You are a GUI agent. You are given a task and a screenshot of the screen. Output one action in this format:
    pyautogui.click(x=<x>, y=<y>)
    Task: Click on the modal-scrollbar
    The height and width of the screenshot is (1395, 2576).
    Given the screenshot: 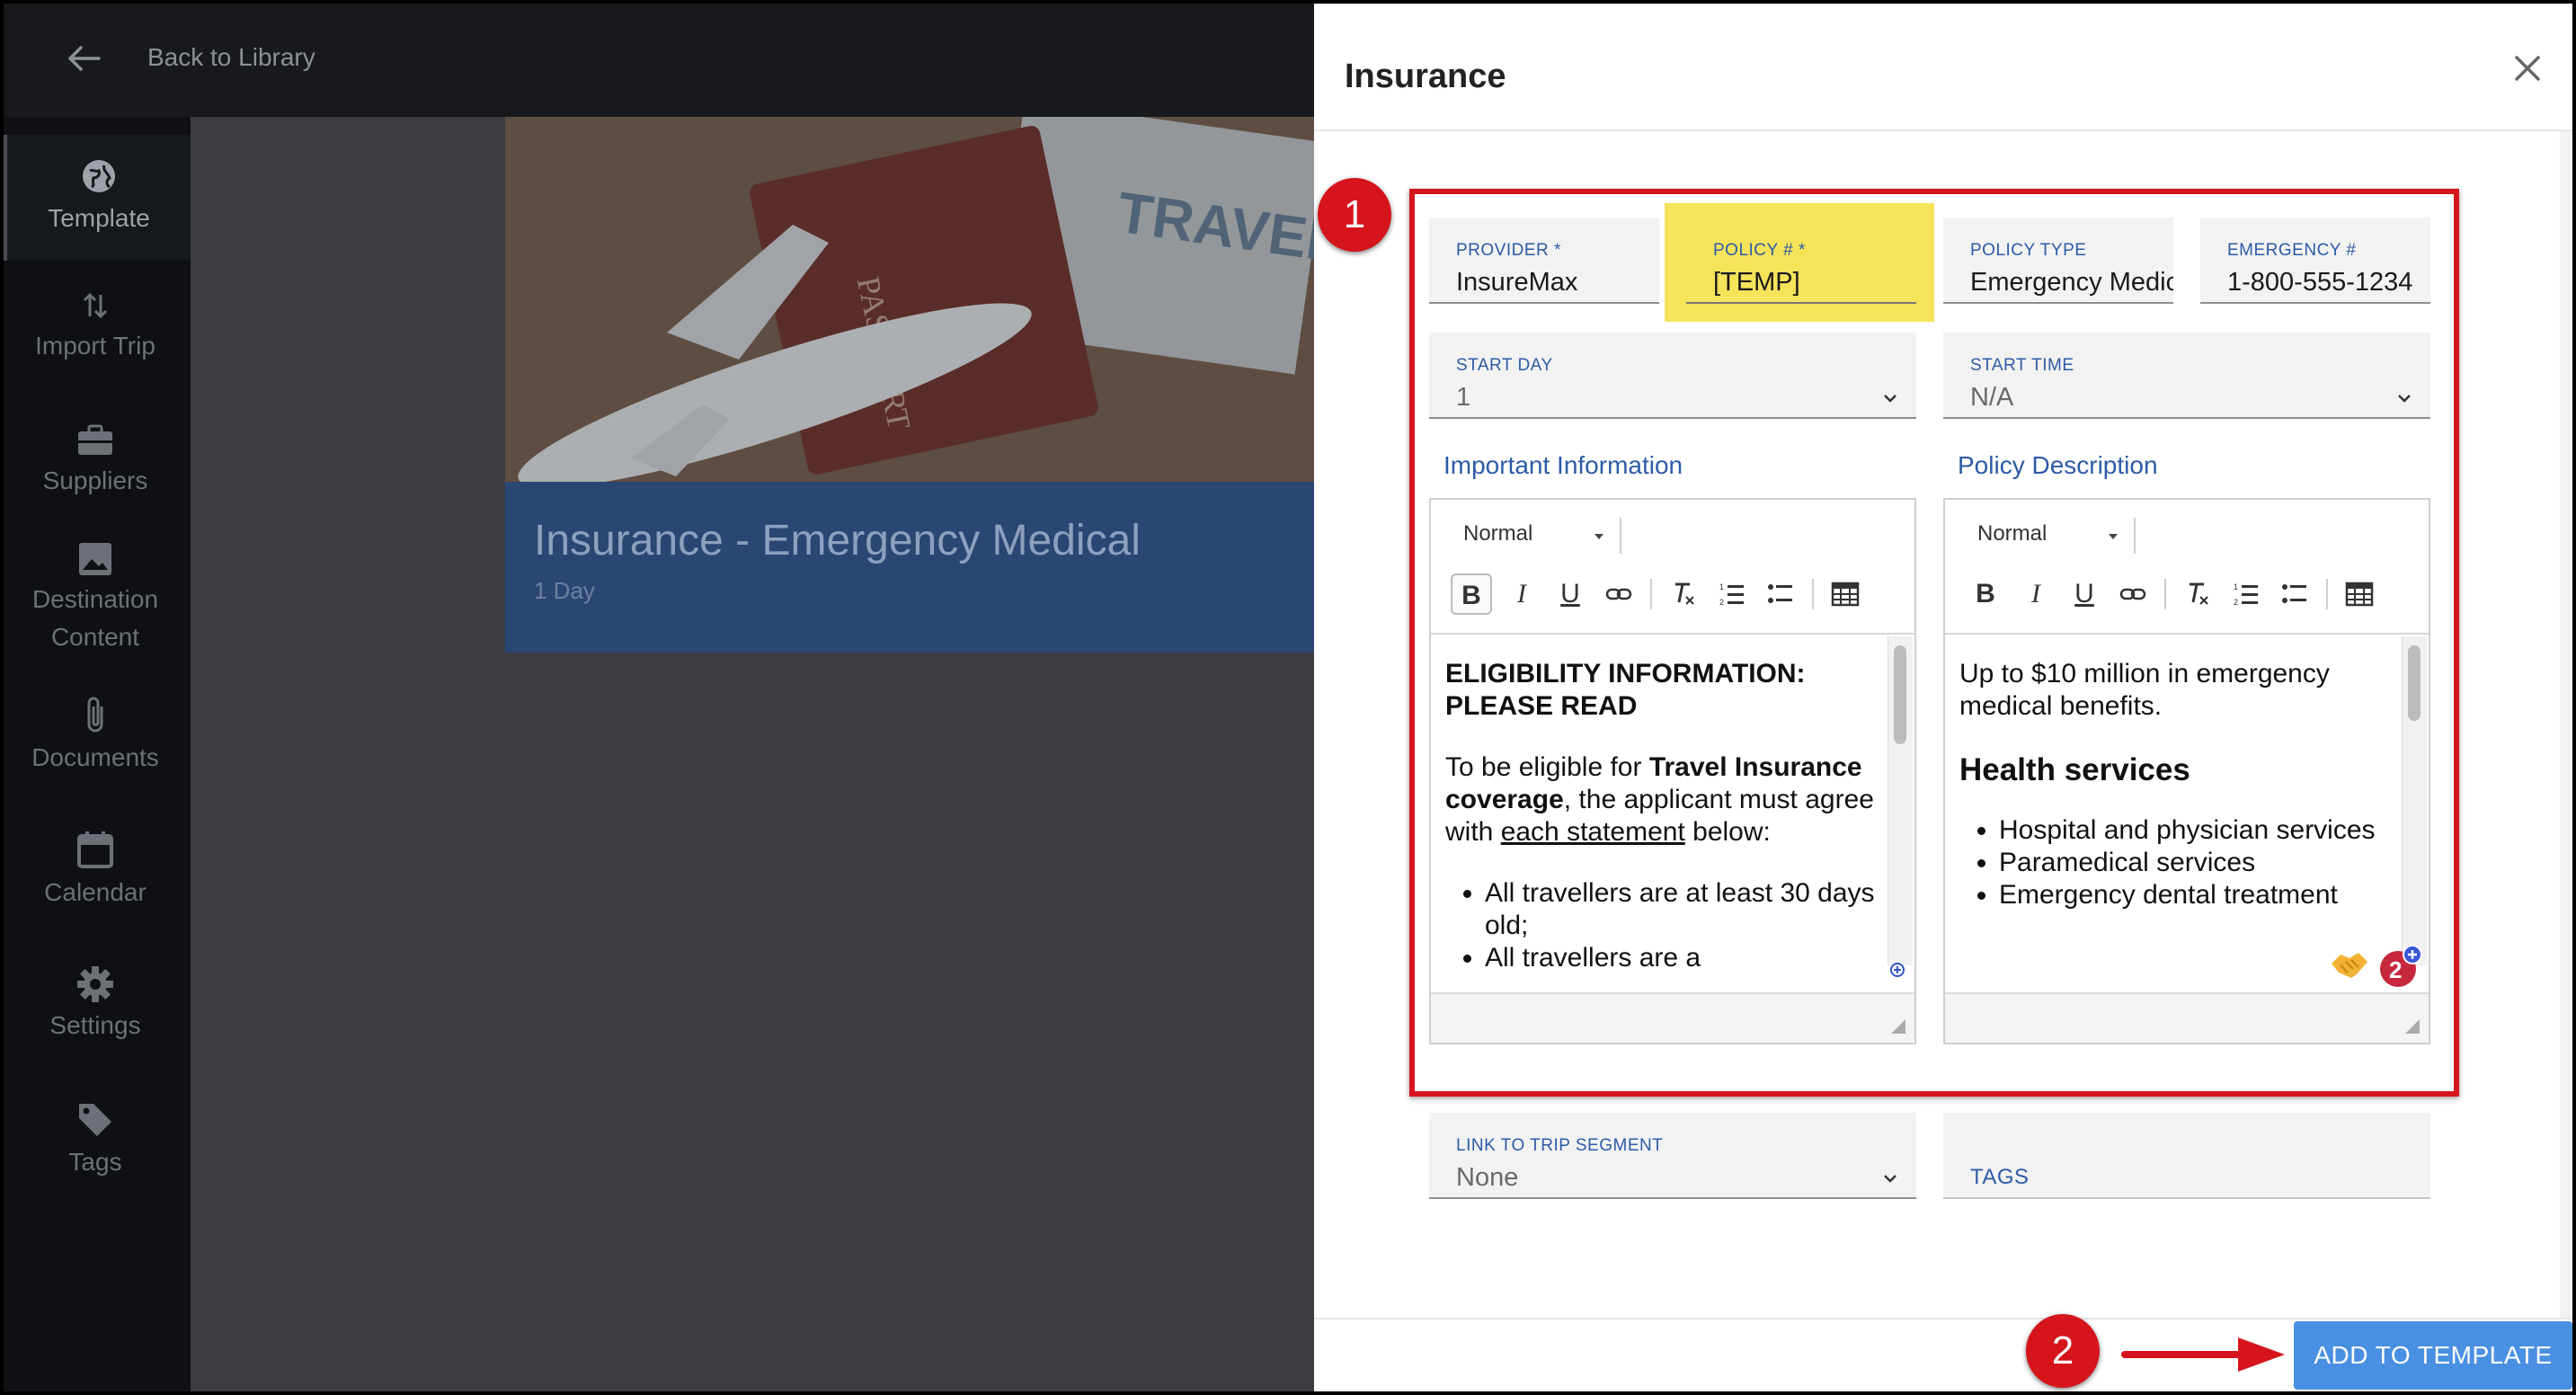 What is the action you would take?
    pyautogui.click(x=2566, y=724)
    